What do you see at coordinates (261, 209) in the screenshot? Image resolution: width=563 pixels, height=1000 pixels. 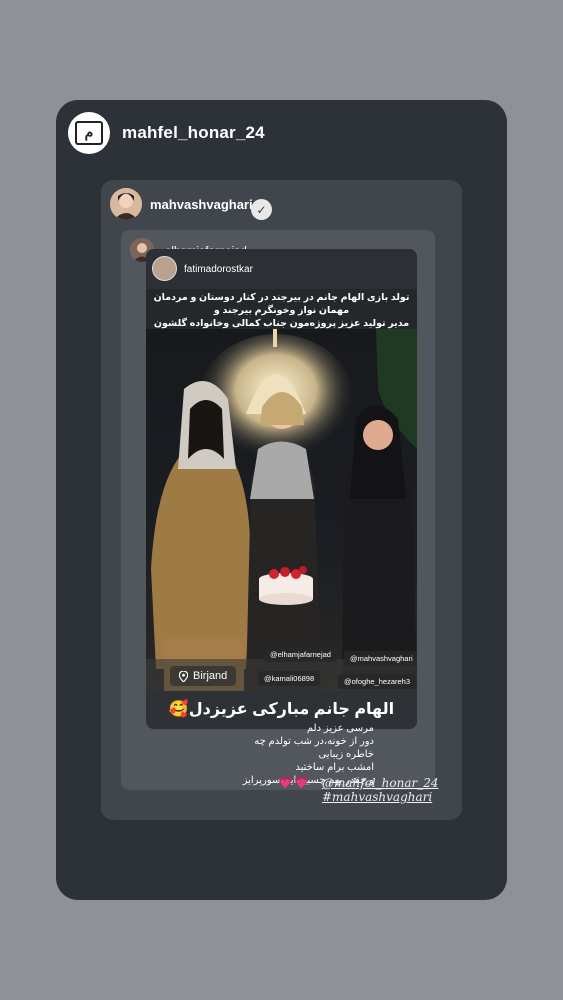 I see `verified-check-icon: ✓` at bounding box center [261, 209].